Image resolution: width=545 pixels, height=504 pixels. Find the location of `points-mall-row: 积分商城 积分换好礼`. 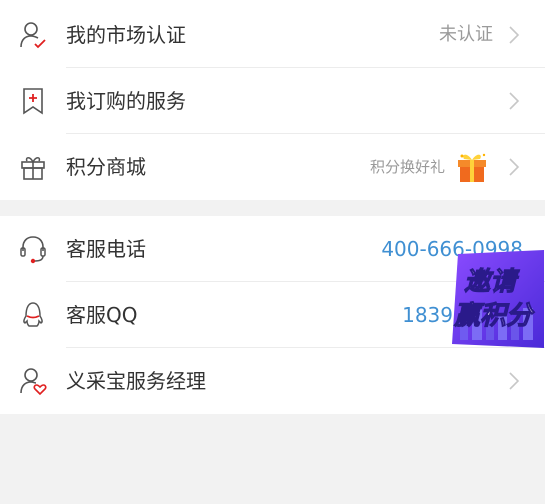

points-mall-row: 积分商城 积分换好礼 is located at coordinates (272, 167).